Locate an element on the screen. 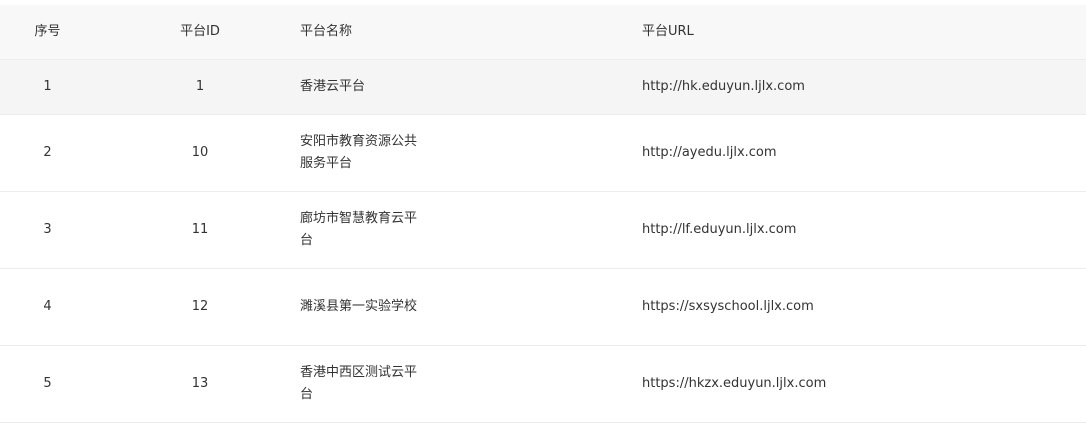 This screenshot has width=1086, height=424. platform-name-text: 香港中西区测试云平台 is located at coordinates (359, 383).